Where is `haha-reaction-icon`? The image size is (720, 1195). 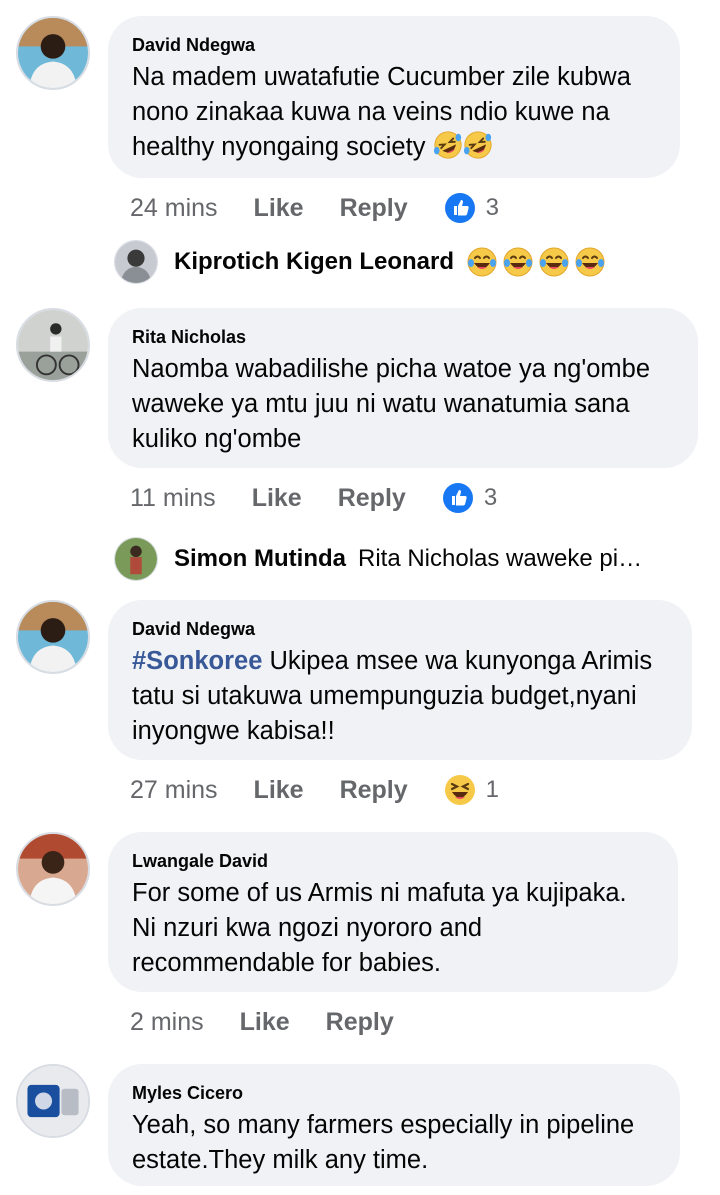
haha-reaction-icon is located at coordinates (460, 790).